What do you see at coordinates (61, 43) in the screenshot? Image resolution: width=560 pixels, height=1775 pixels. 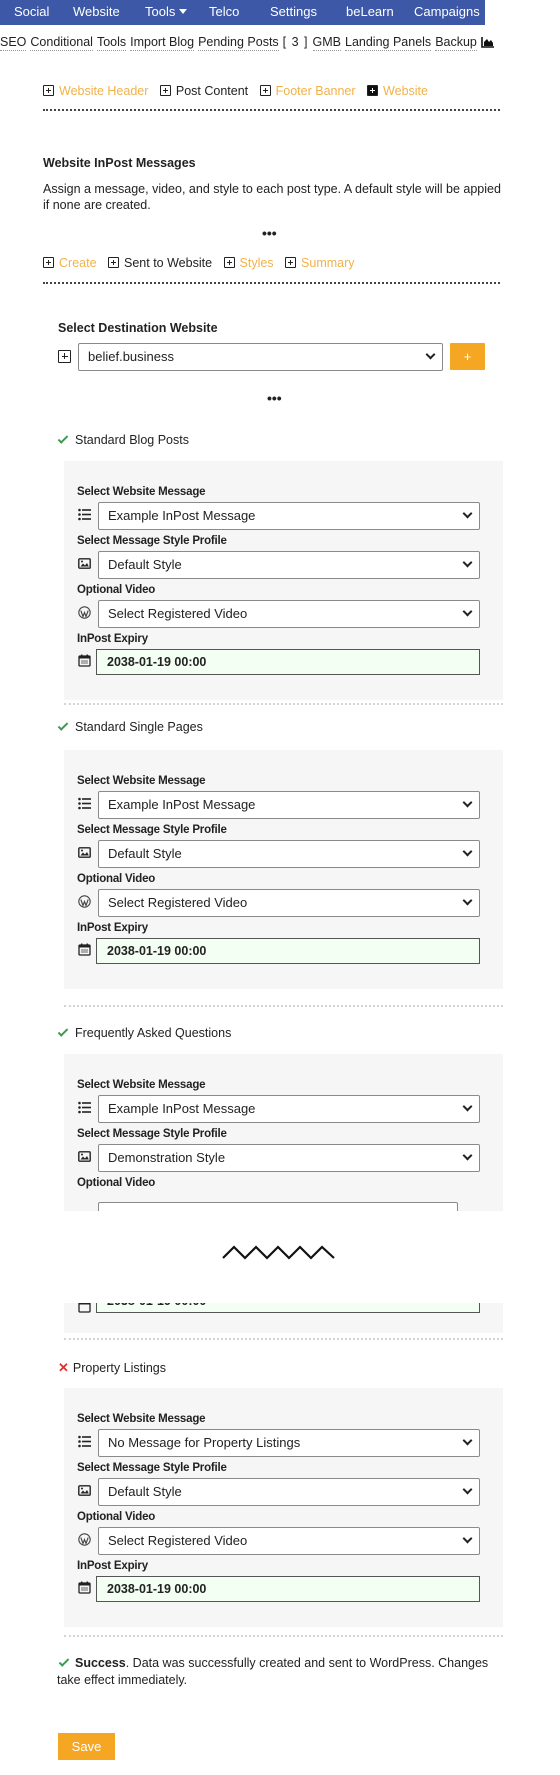 I see `subnav-conditional: Conditional` at bounding box center [61, 43].